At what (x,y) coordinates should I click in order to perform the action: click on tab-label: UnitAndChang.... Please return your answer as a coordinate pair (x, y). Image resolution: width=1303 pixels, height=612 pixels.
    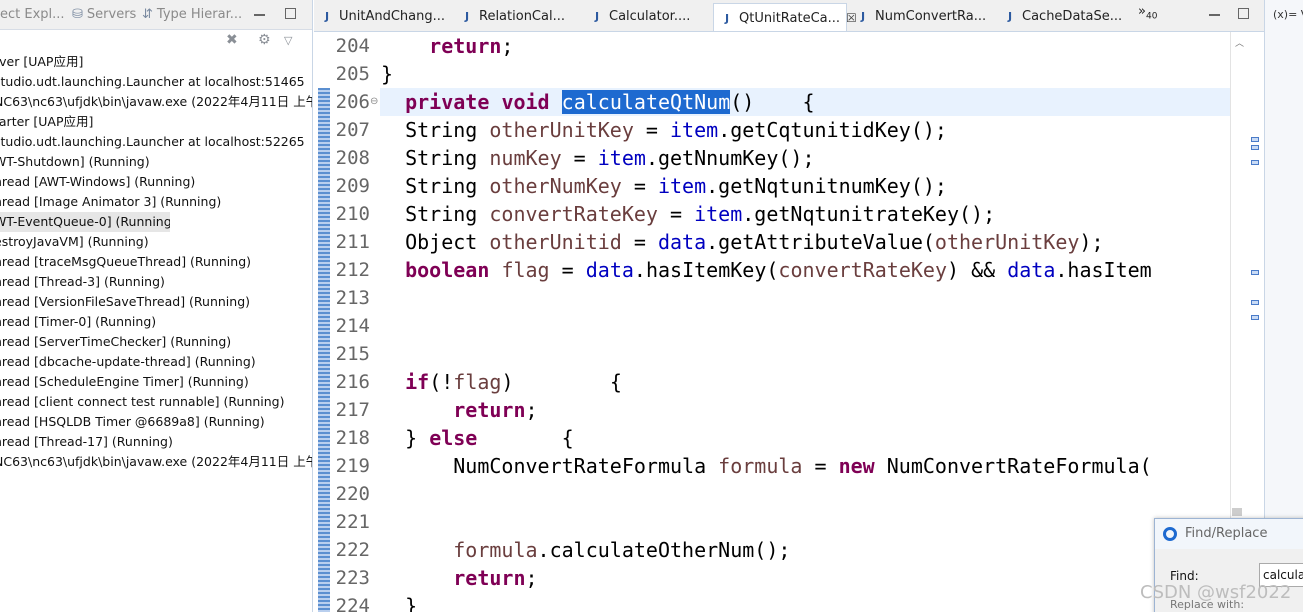
    Looking at the image, I should click on (392, 16).